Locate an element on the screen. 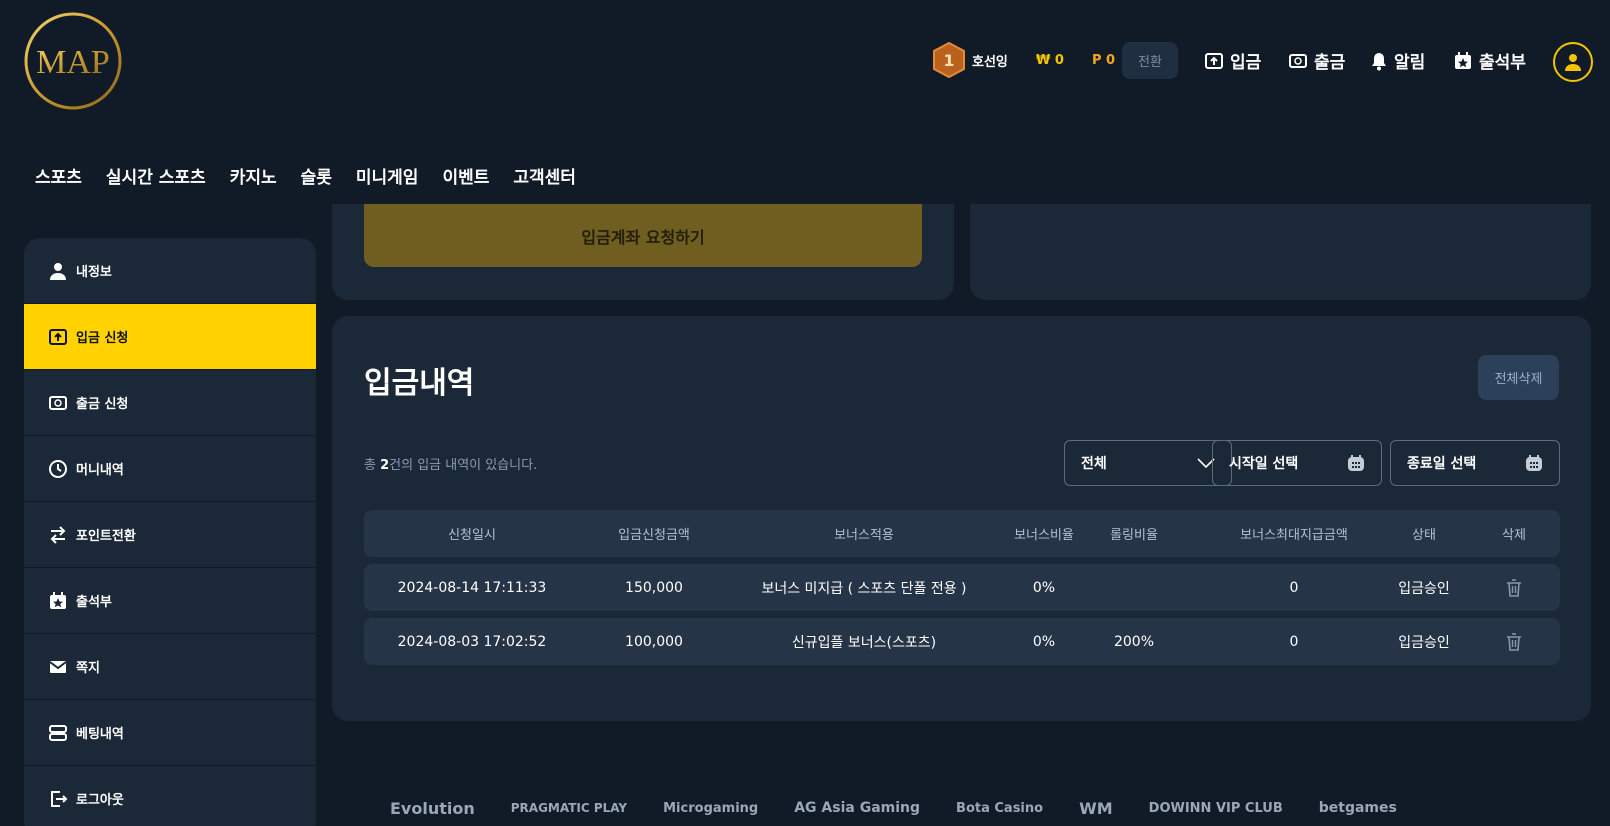 Image resolution: width=1610 pixels, height=826 pixels. row-date: 2024-08-14 17:11:33 is located at coordinates (472, 587).